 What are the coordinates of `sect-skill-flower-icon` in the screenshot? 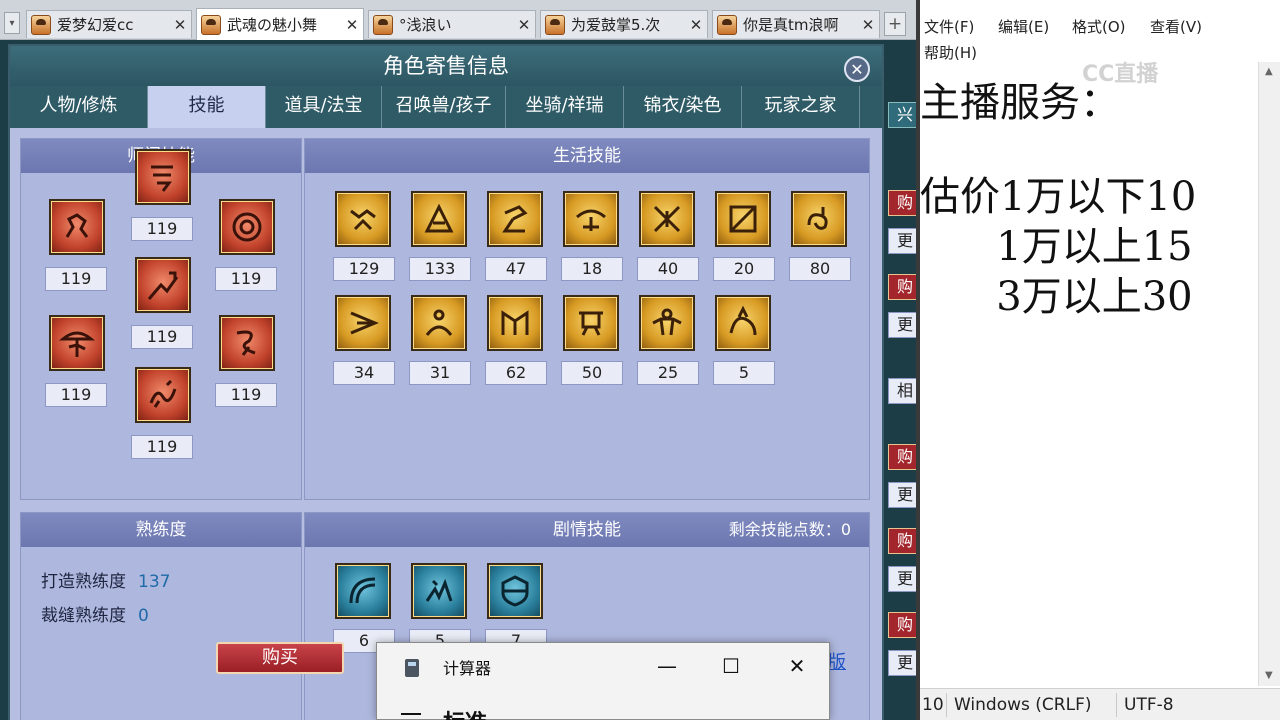 It's located at (163, 285).